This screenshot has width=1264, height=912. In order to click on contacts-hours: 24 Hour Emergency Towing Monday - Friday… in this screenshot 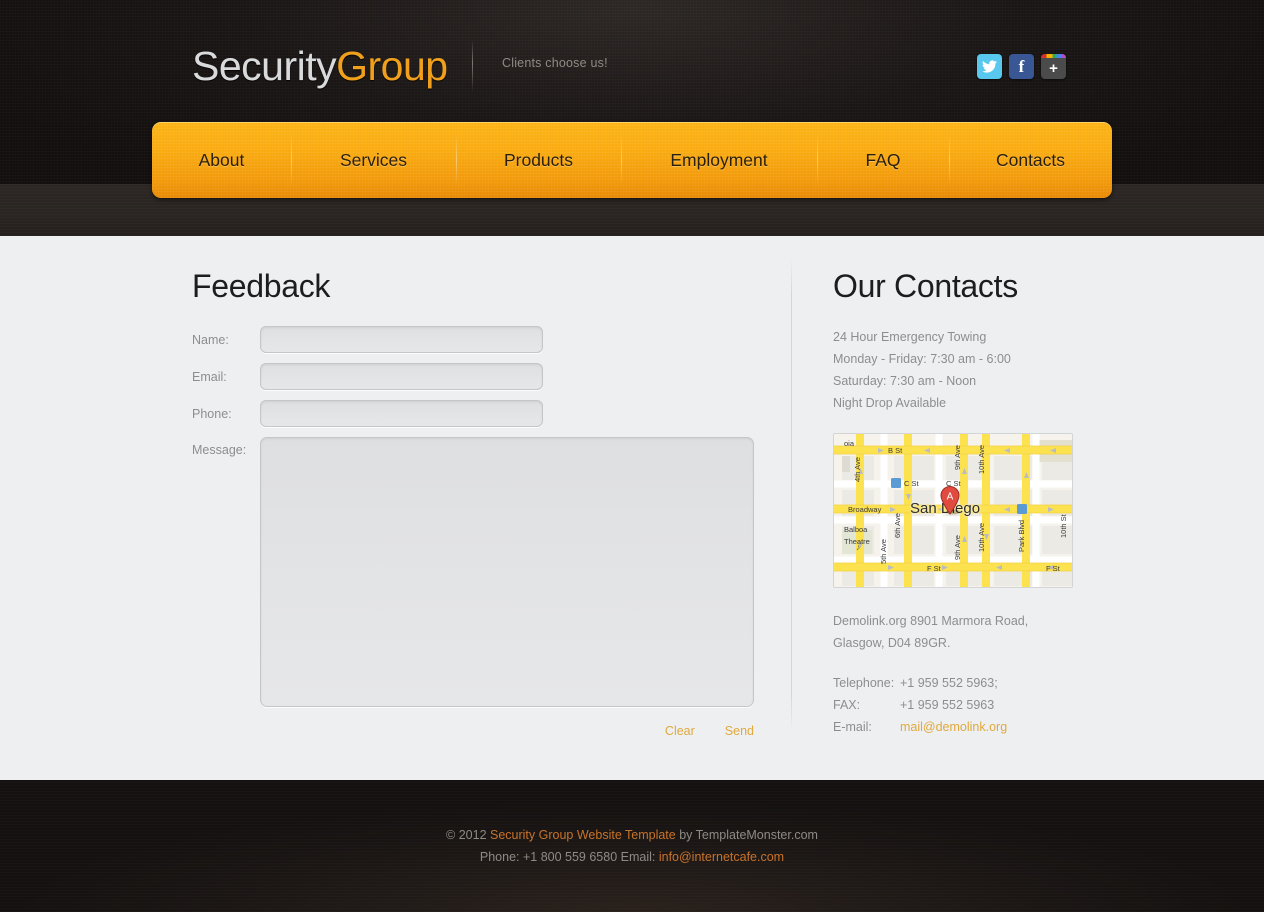, I will do `click(983, 370)`.